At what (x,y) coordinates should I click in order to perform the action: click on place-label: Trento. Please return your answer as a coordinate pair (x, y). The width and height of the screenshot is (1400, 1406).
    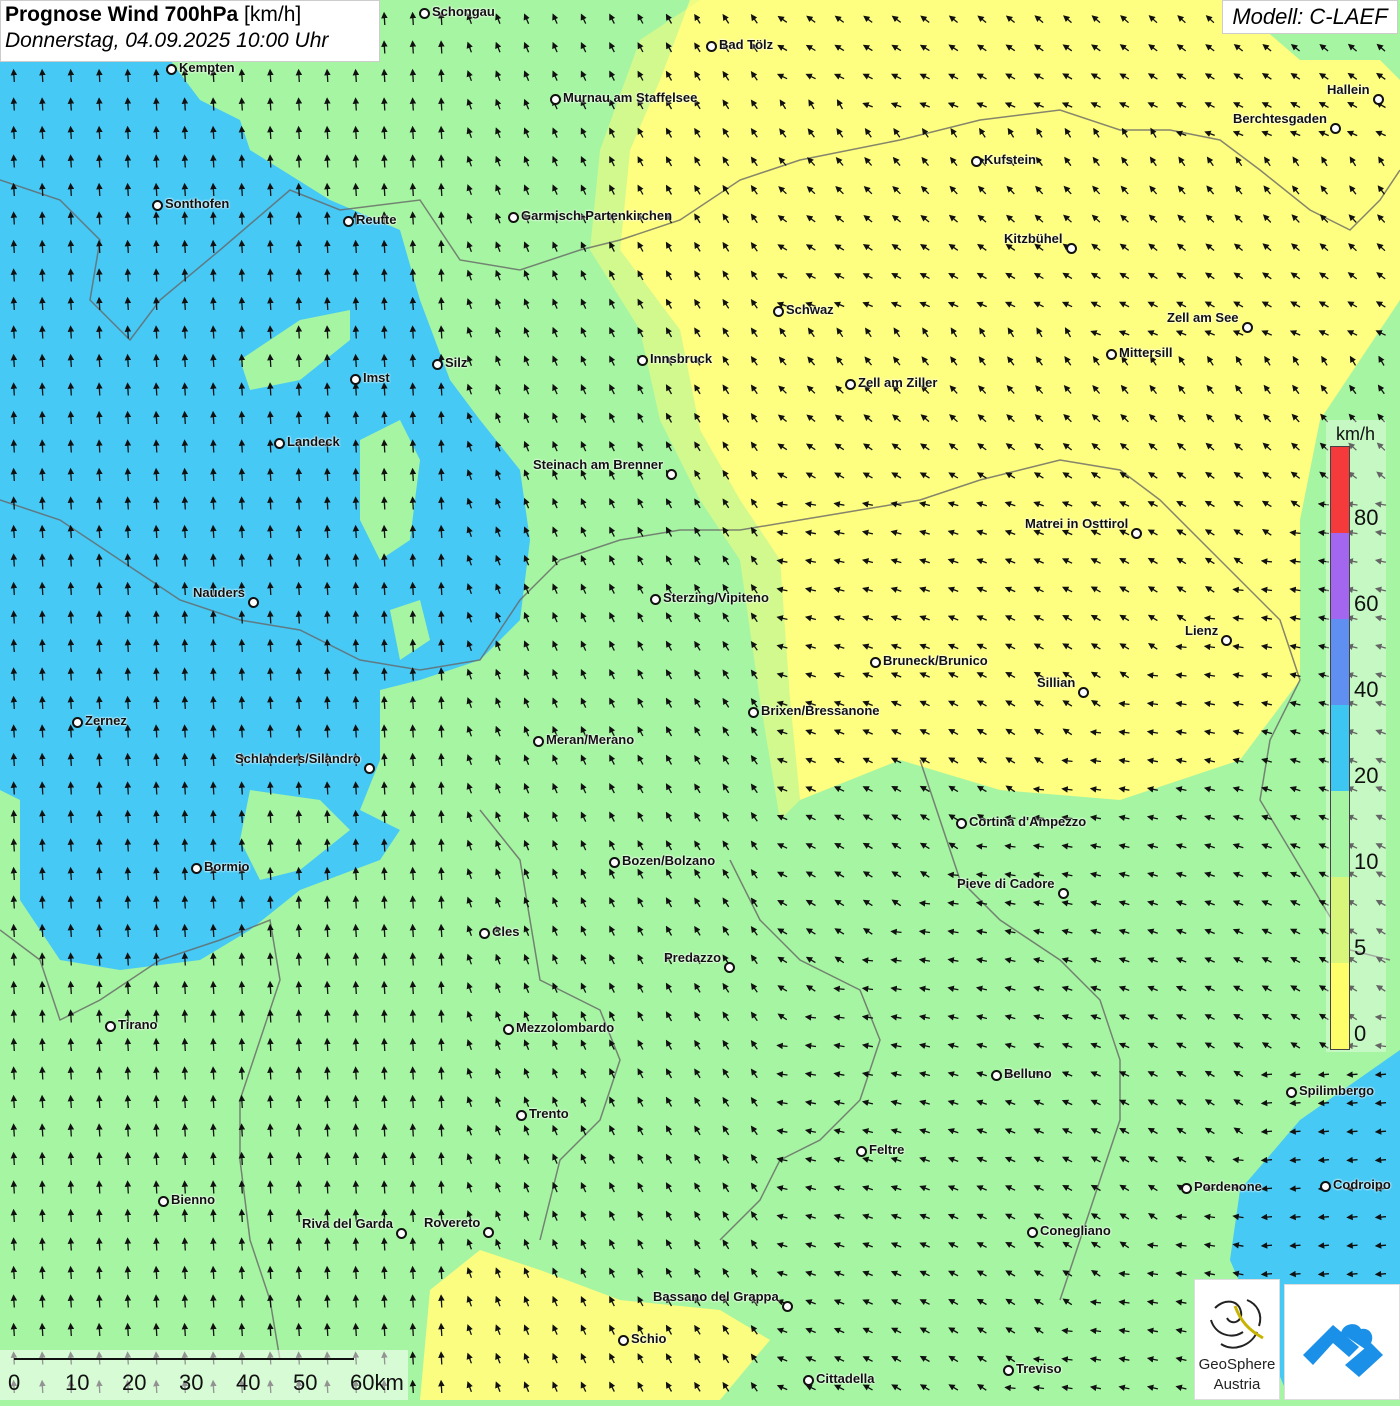
    Looking at the image, I should click on (549, 1113).